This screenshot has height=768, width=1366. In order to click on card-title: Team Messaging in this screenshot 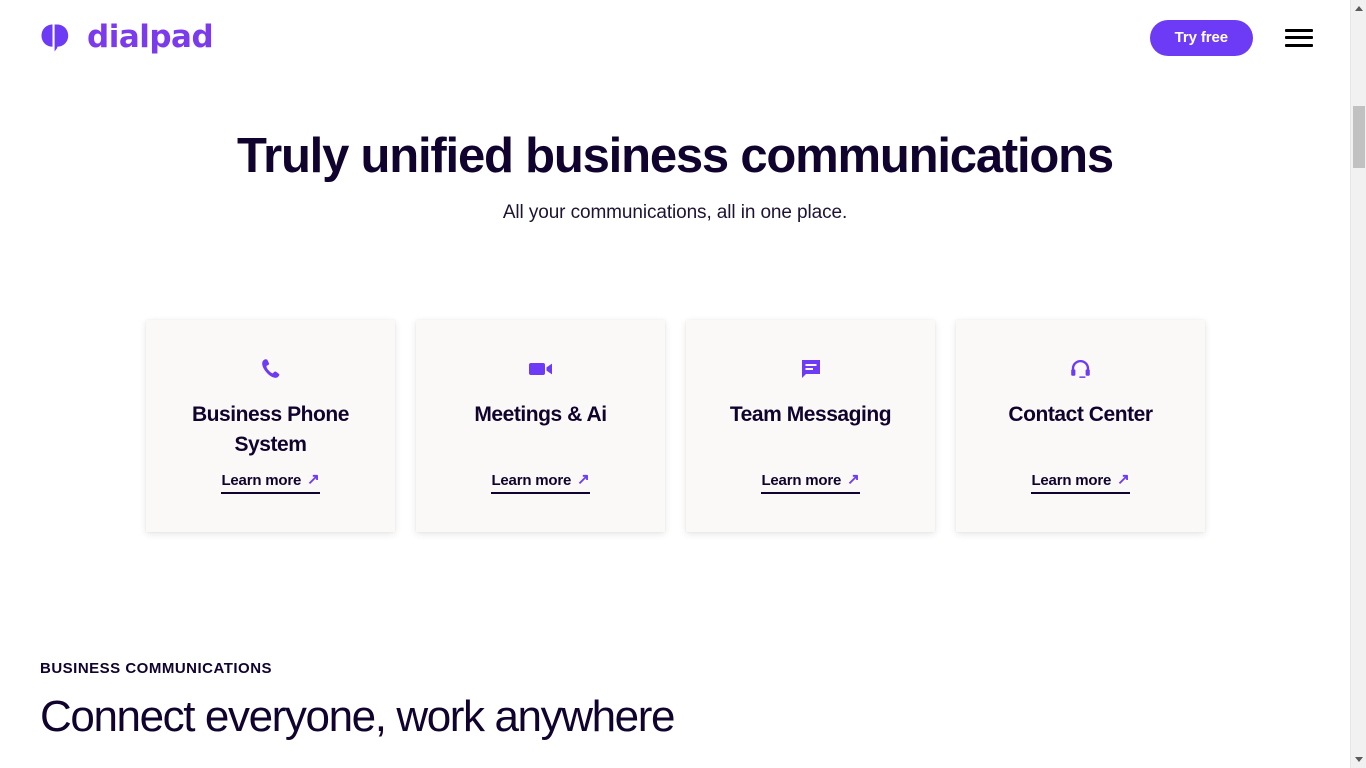, I will do `click(810, 414)`.